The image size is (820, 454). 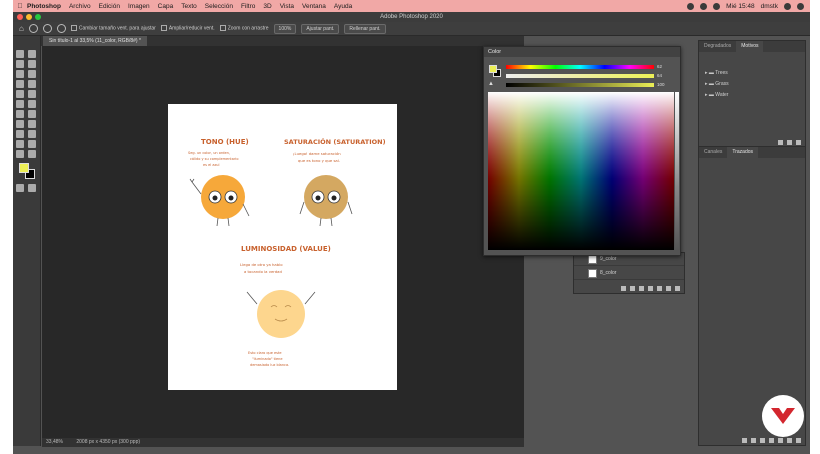 I want to click on zoom-tool-side-icon, so click(x=20, y=154).